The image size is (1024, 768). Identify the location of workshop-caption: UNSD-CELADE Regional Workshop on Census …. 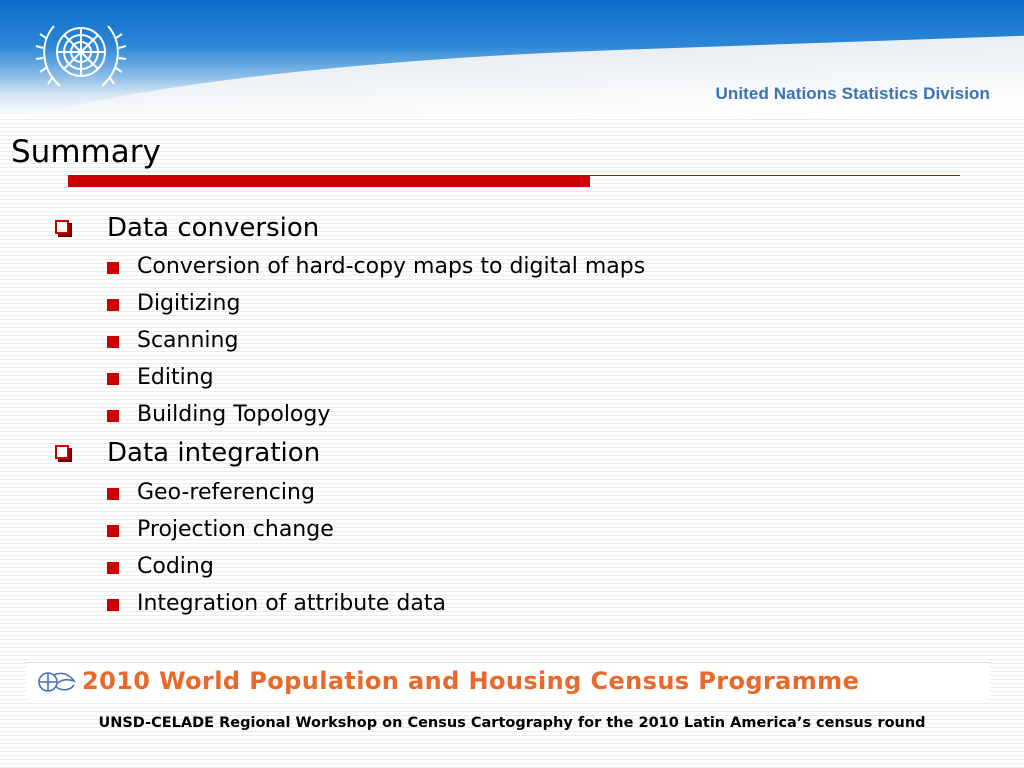
(512, 723).